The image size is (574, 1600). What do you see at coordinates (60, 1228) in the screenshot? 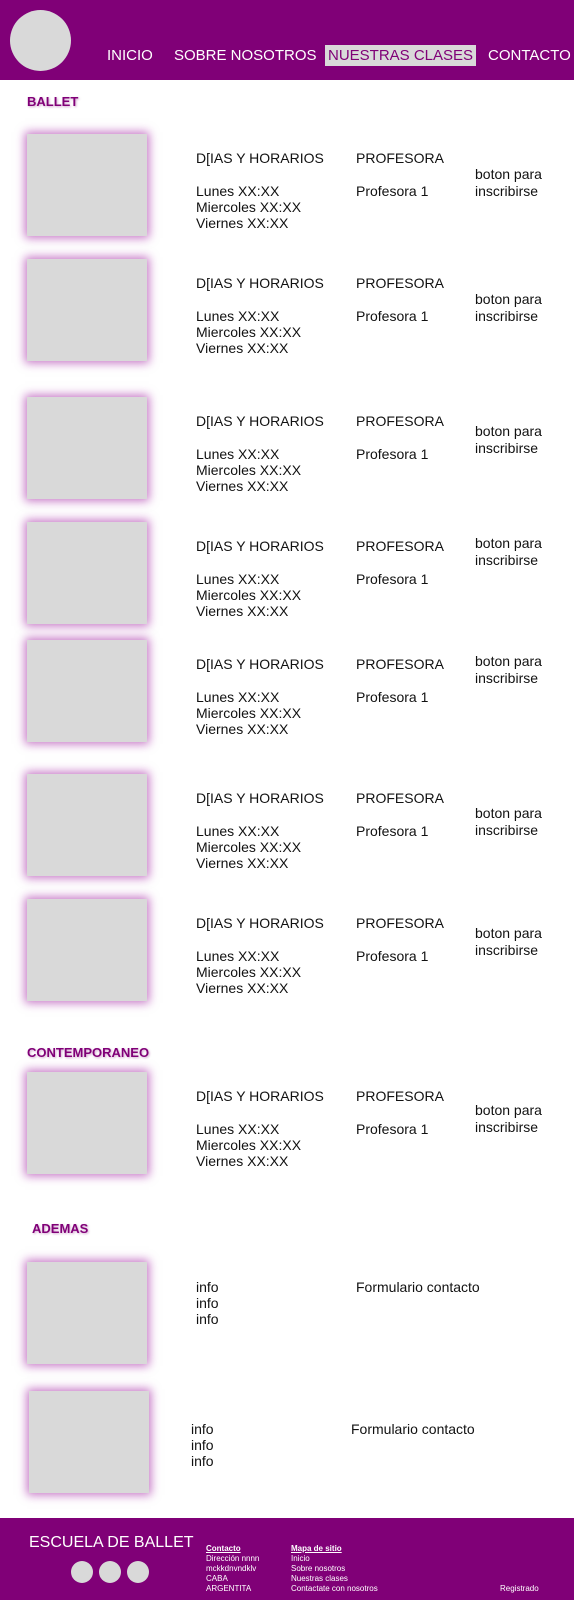
I see `section-title-ademas: ADEMAS` at bounding box center [60, 1228].